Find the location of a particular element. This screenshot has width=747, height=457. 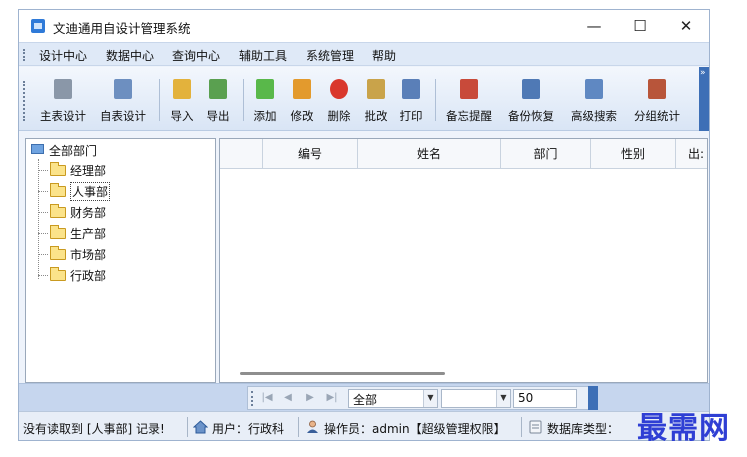

navigator-grip is located at coordinates (252, 398).